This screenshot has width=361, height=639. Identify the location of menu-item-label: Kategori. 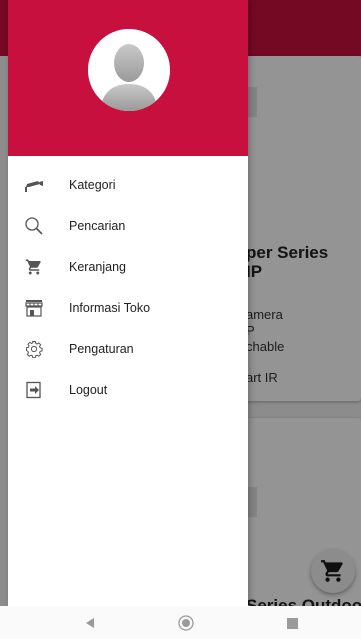
(92, 184).